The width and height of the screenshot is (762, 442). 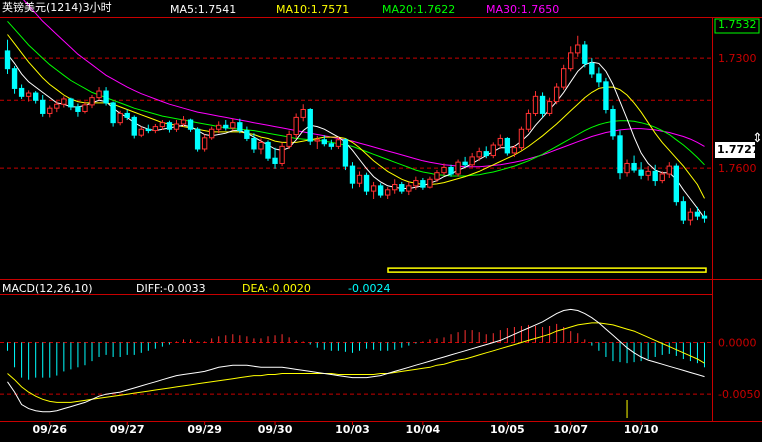 What do you see at coordinates (276, 288) in the screenshot?
I see `dea-label: DEA:-0.0020` at bounding box center [276, 288].